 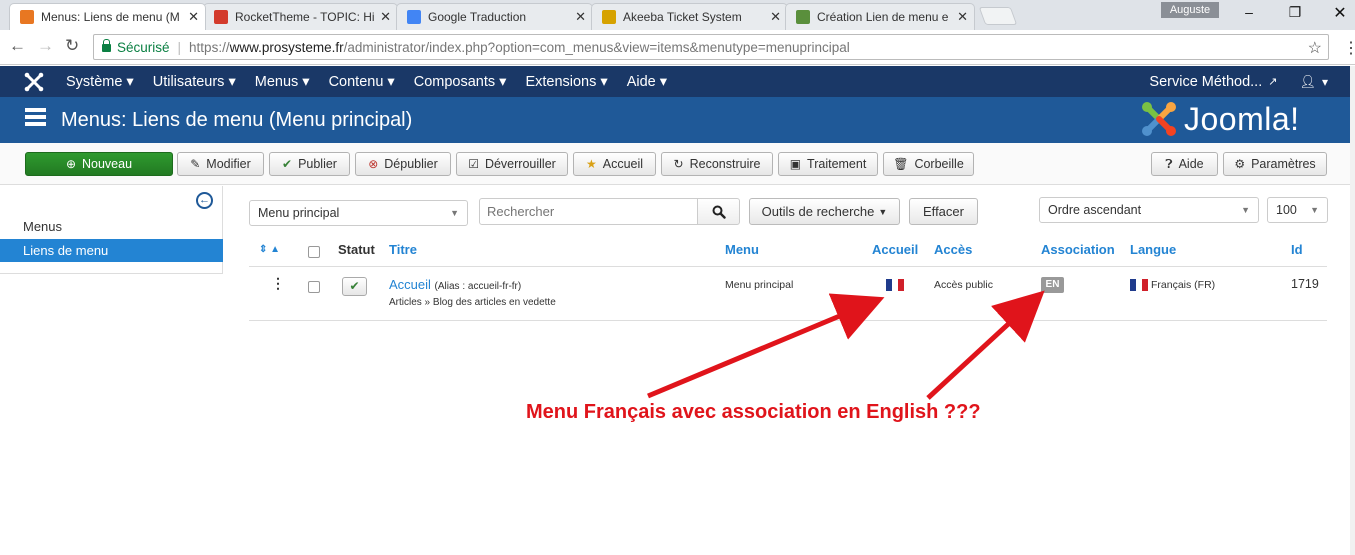 I want to click on page-title: Menus: Liens de menu (Menu principal), so click(x=237, y=120).